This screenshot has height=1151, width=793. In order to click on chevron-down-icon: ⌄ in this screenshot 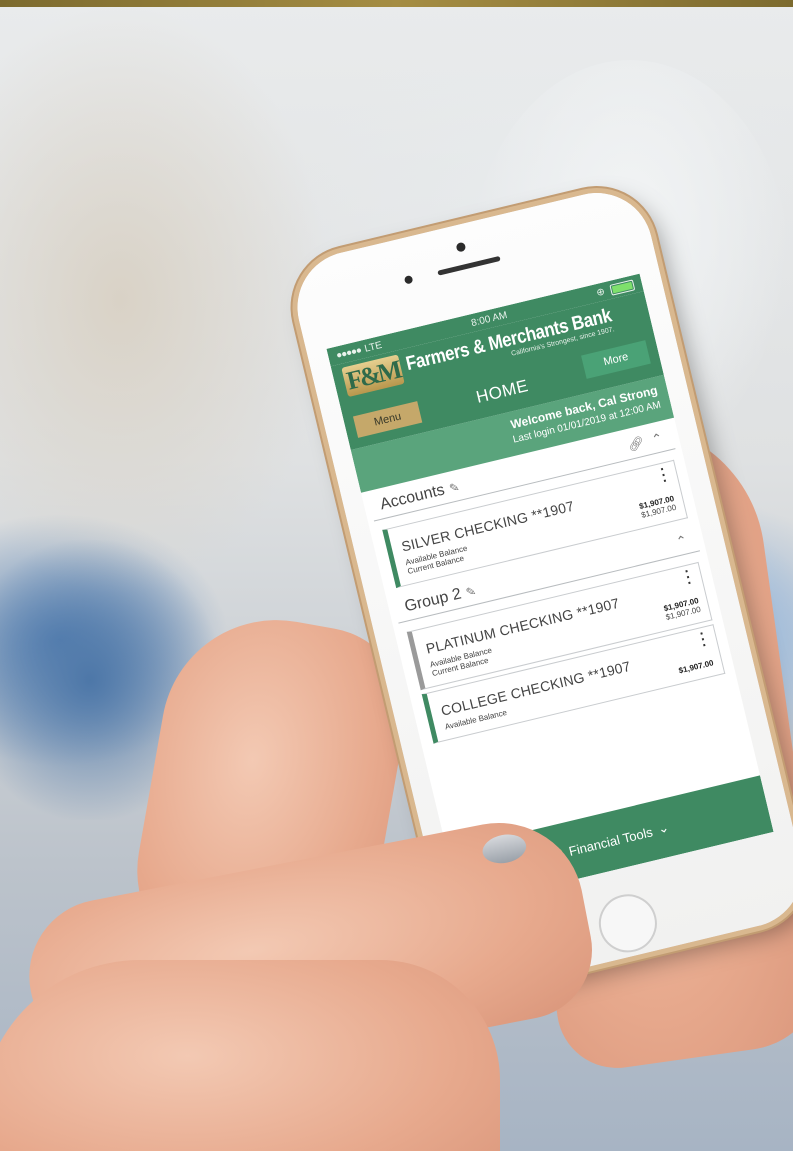, I will do `click(663, 828)`.